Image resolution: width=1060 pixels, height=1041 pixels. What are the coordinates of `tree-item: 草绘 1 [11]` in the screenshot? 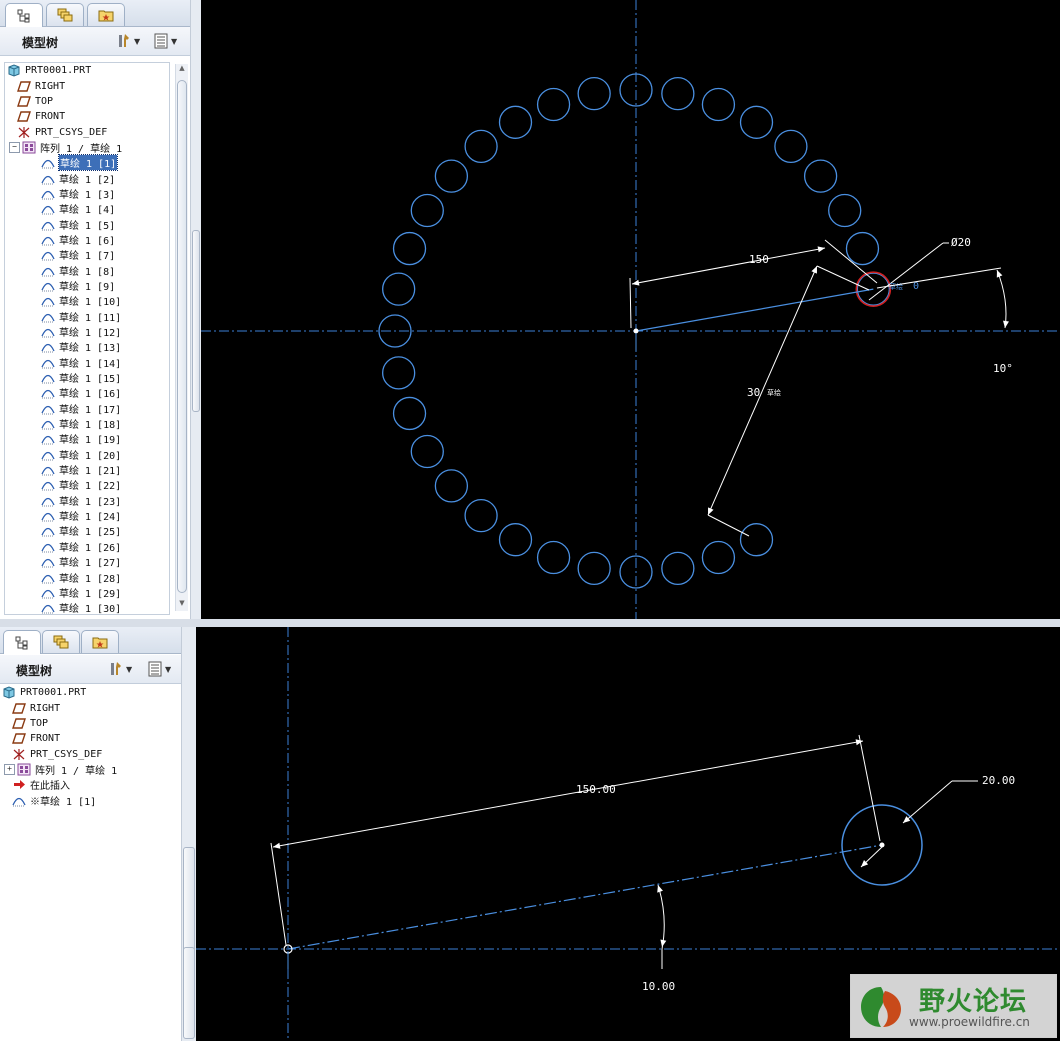 It's located at (87, 316).